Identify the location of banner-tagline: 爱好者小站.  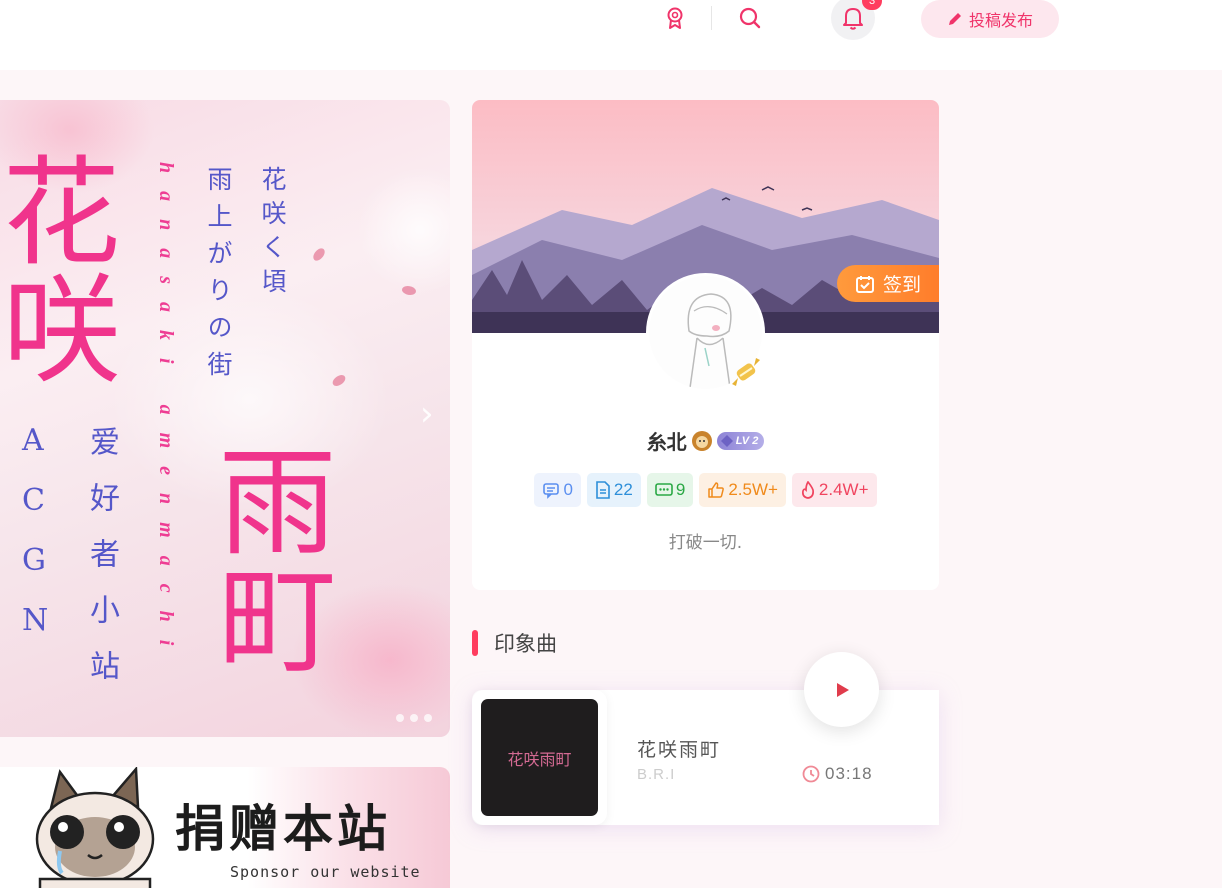
(101, 566).